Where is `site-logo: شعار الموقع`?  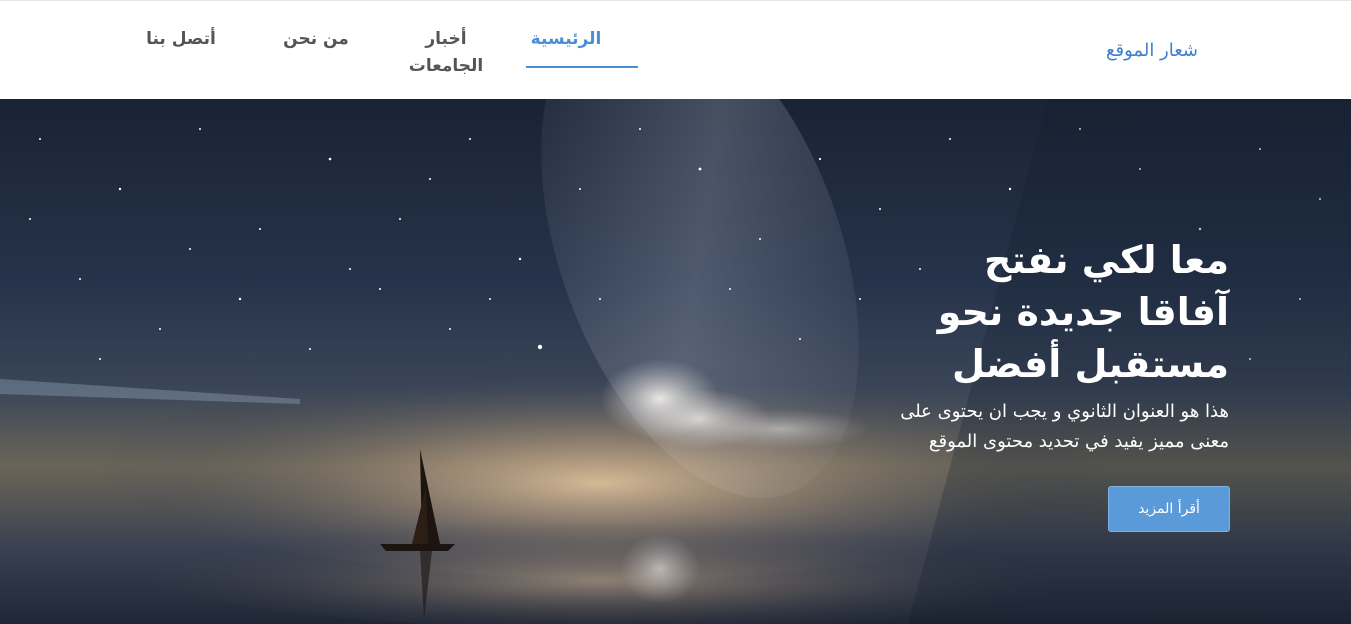 site-logo: شعار الموقع is located at coordinates (1152, 51).